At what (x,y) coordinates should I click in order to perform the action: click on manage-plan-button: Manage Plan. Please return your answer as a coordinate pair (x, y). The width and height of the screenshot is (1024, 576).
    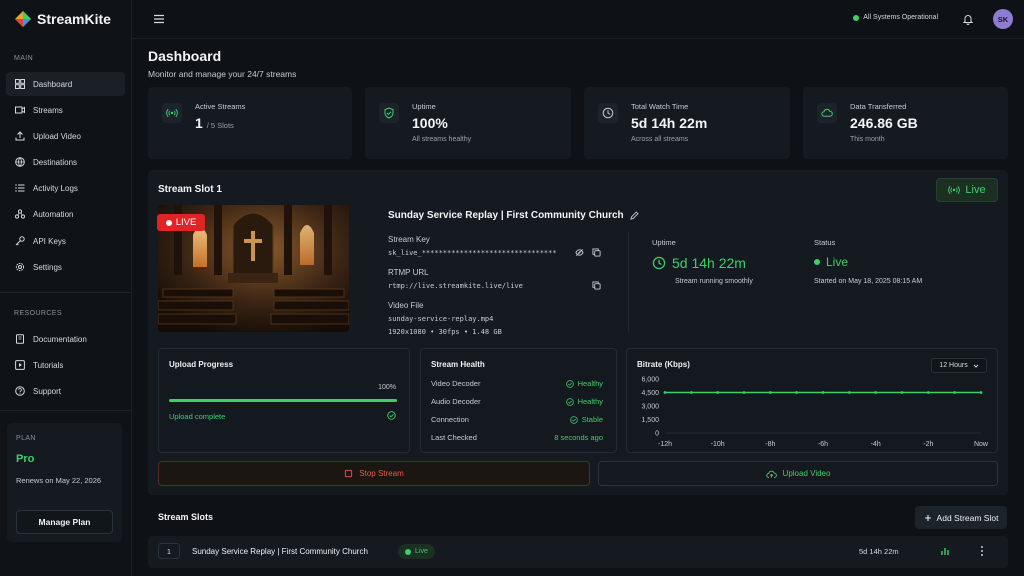
    Looking at the image, I should click on (64, 522).